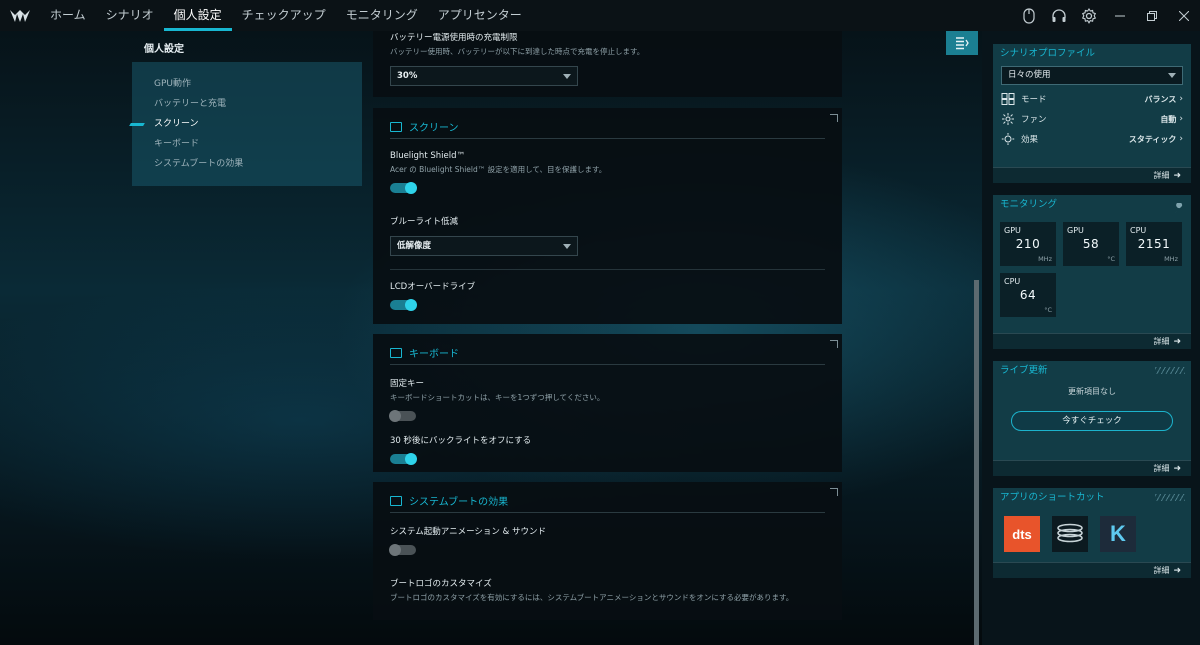 The width and height of the screenshot is (1200, 645). I want to click on keyboard-section-title: キーボード, so click(434, 354).